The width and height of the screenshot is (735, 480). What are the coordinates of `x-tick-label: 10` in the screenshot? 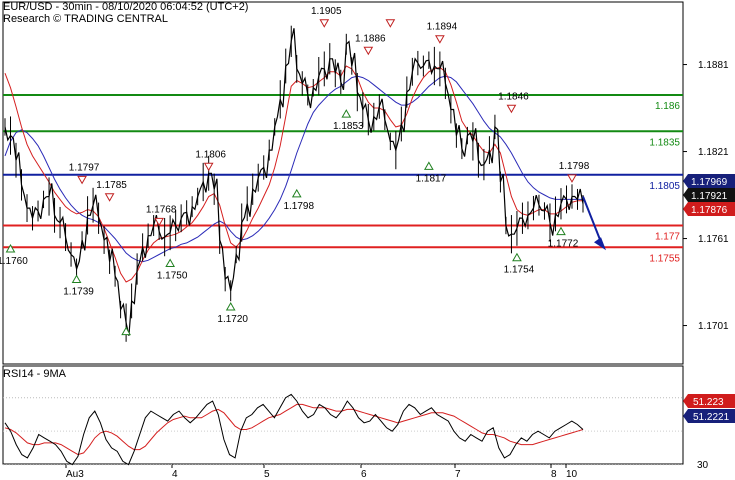 It's located at (572, 474).